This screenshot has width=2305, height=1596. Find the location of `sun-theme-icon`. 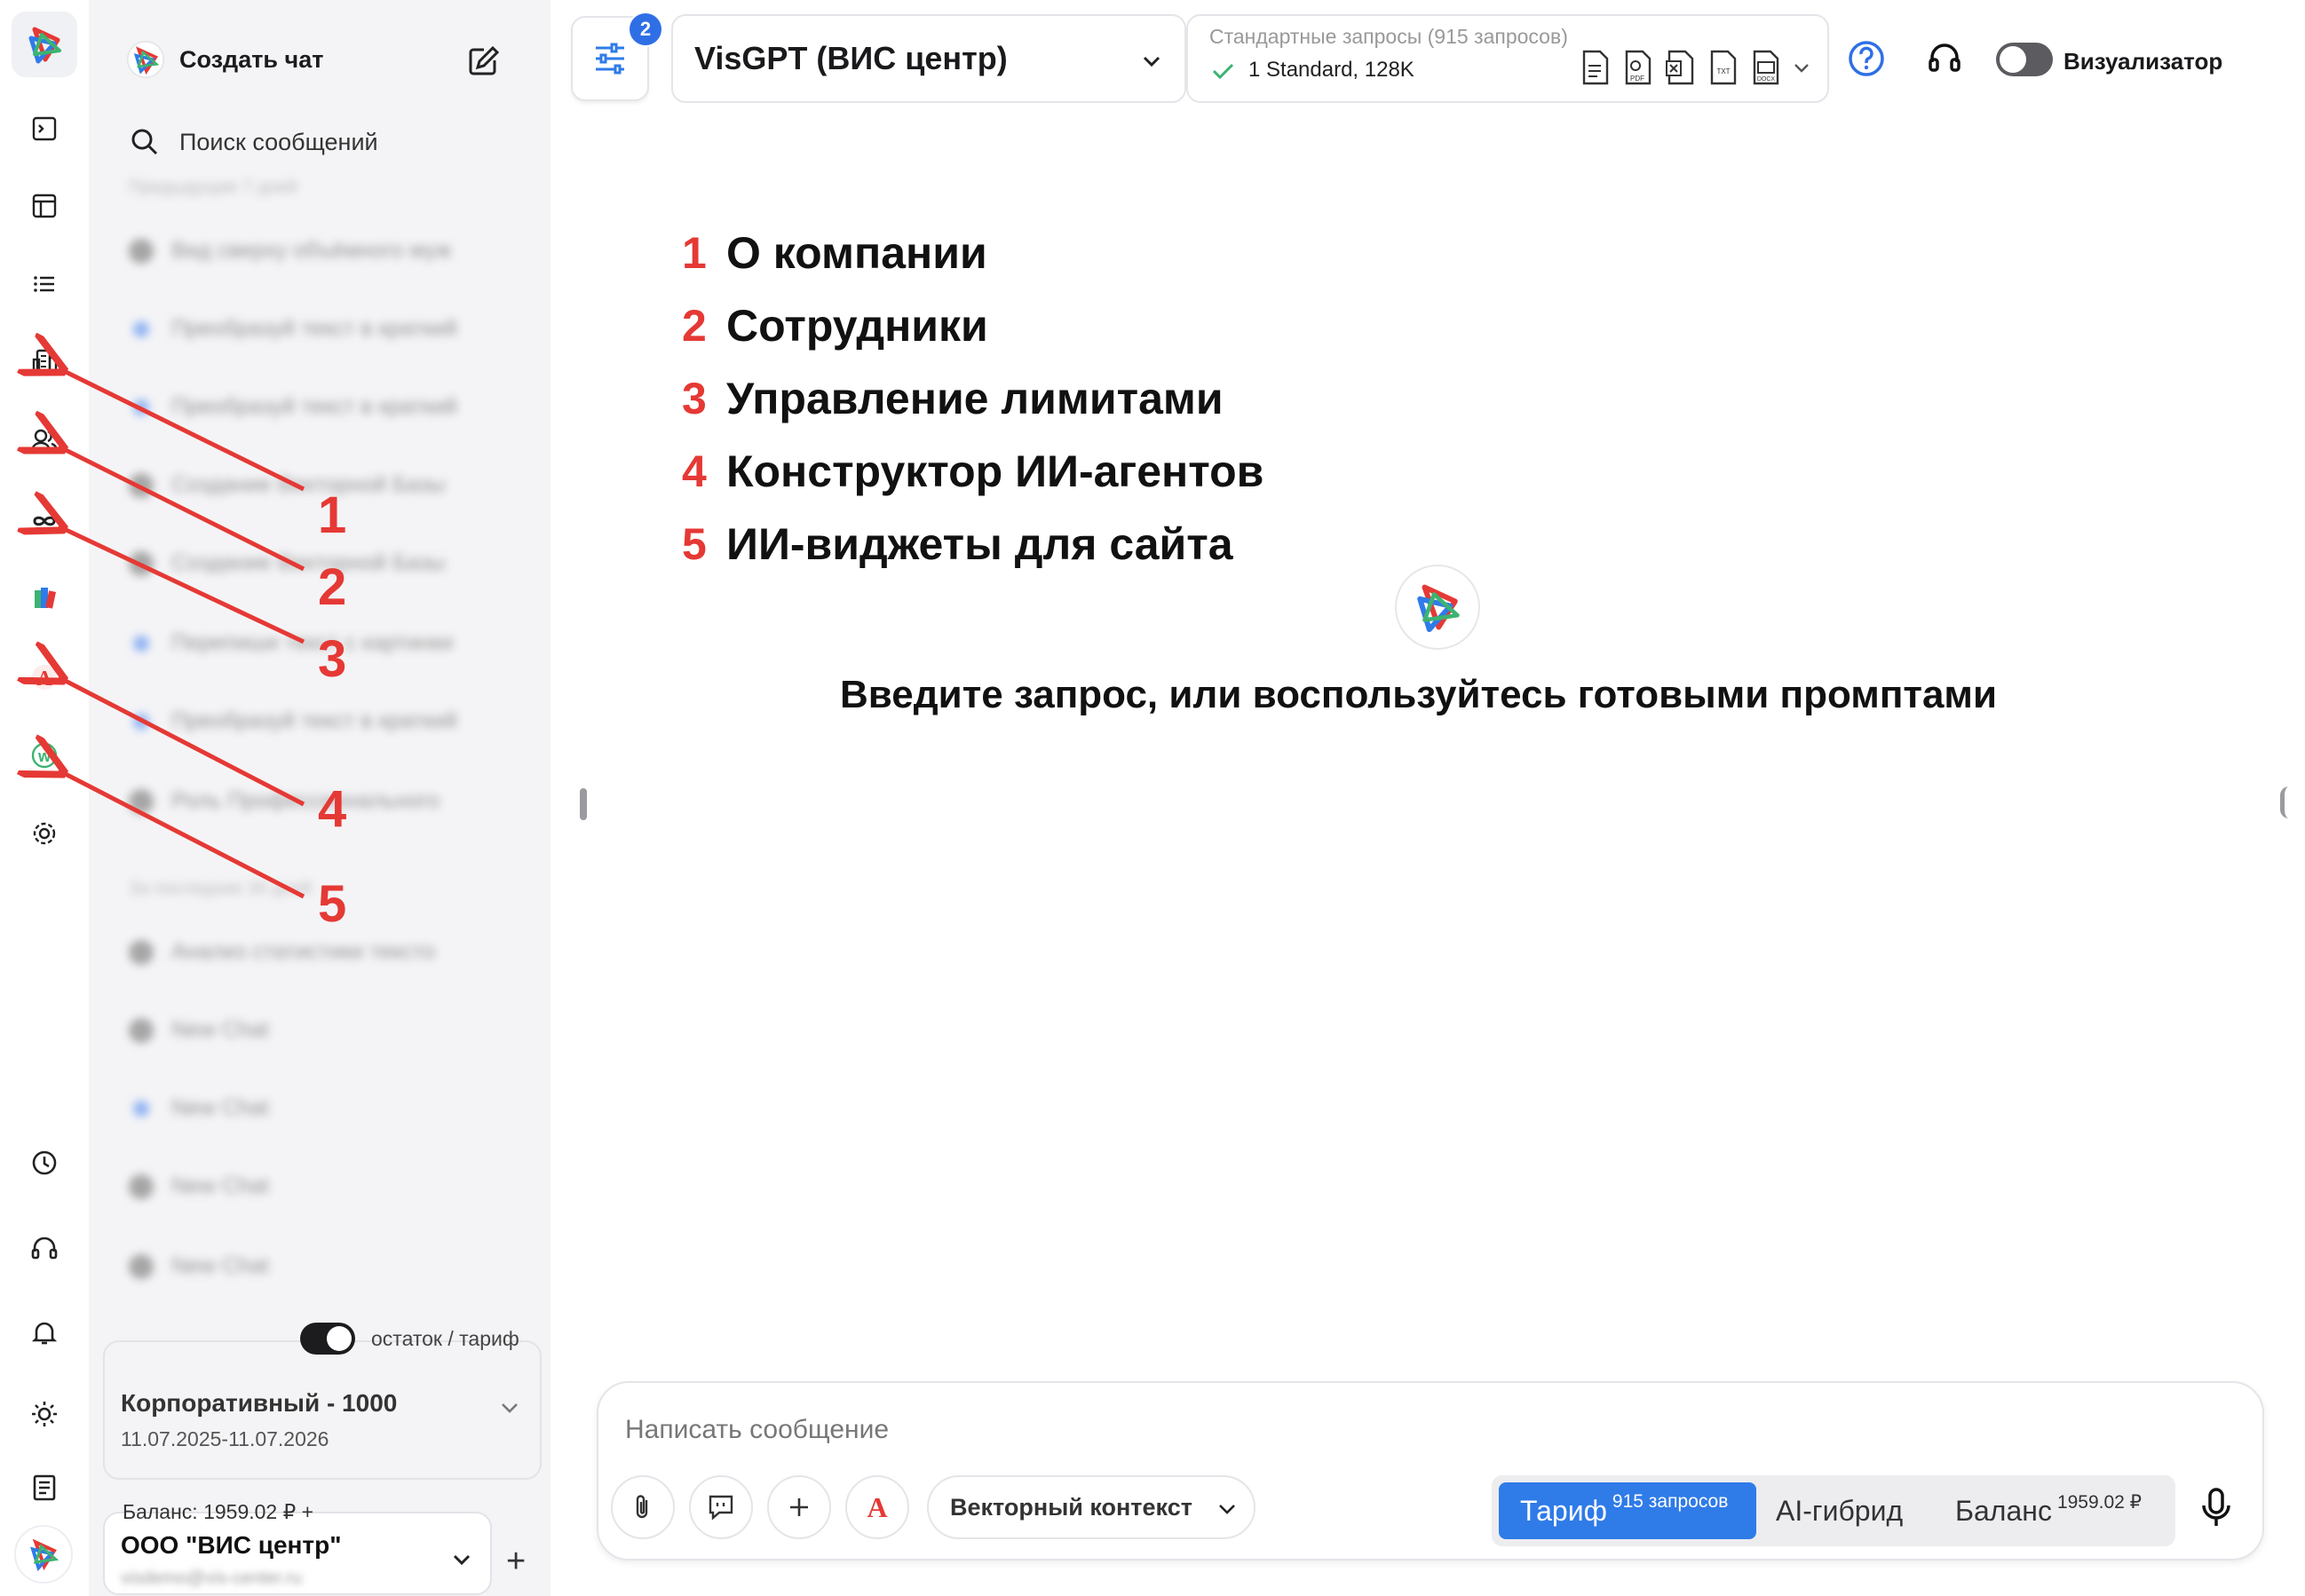

sun-theme-icon is located at coordinates (44, 1414).